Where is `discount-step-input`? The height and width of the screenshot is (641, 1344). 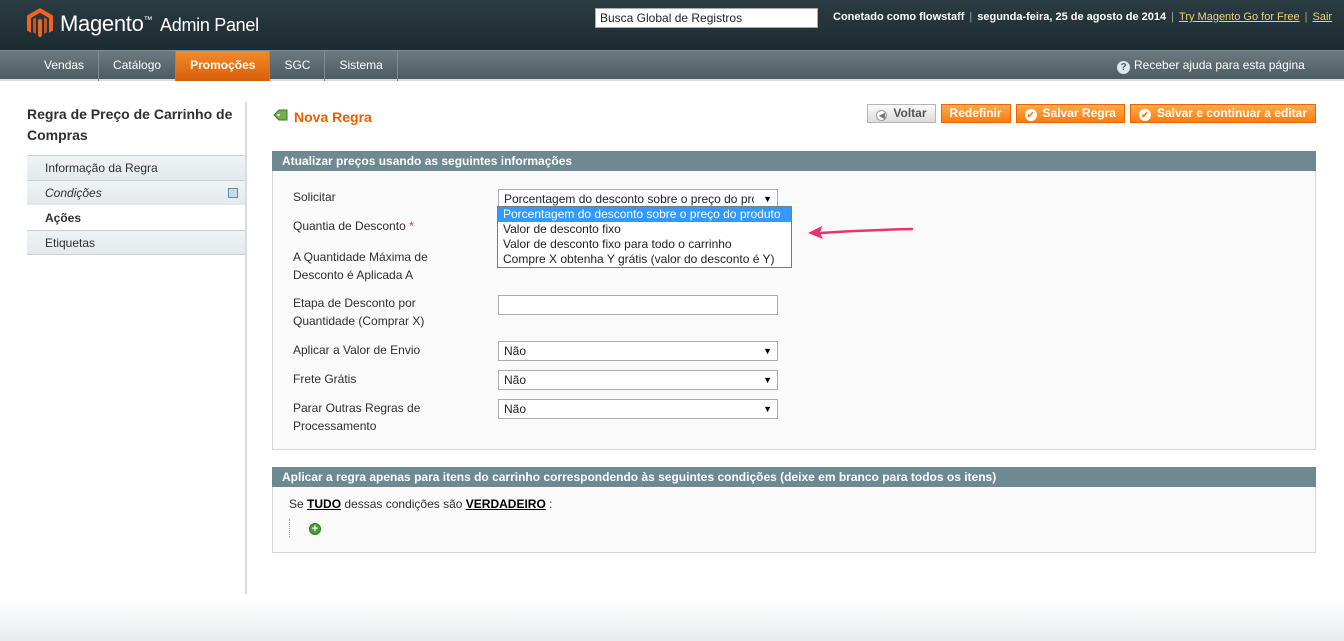
discount-step-input is located at coordinates (638, 305).